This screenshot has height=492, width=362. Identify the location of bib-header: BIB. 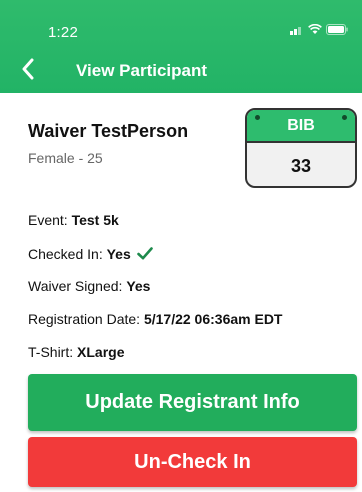
(301, 126).